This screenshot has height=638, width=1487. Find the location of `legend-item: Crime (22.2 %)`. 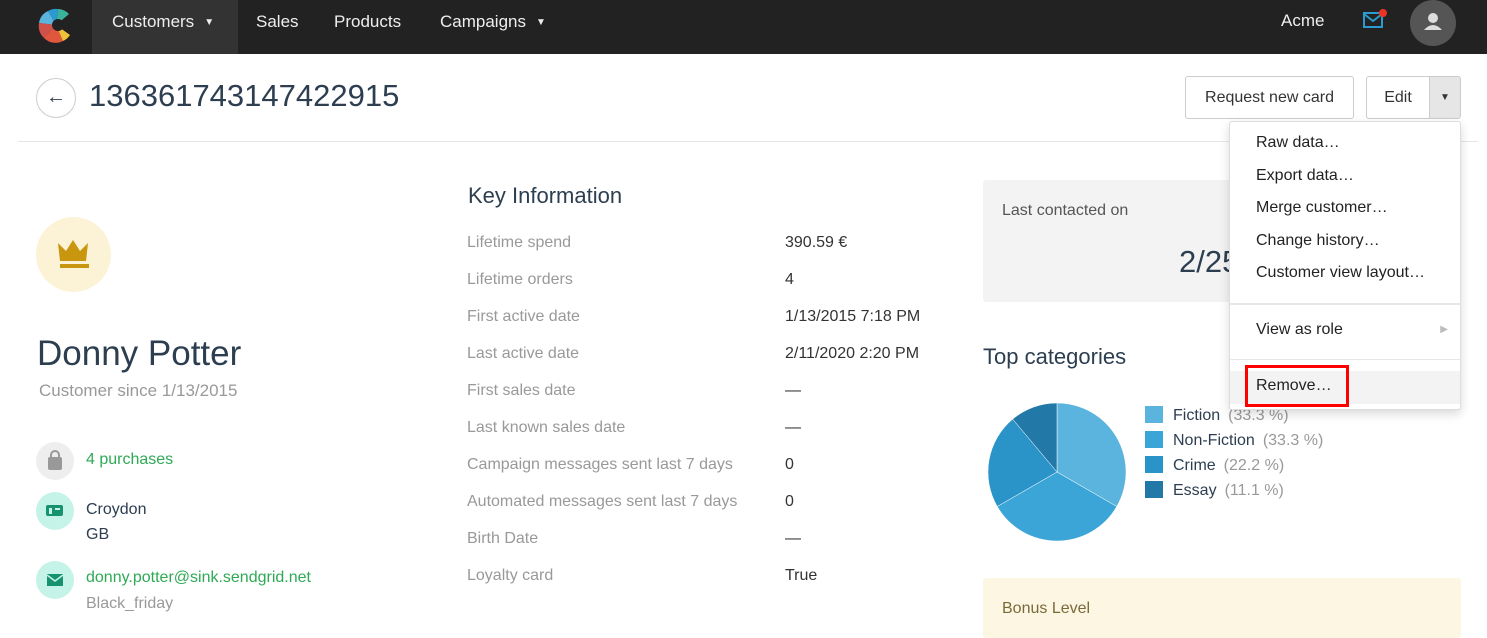

legend-item: Crime (22.2 %) is located at coordinates (1214, 465).